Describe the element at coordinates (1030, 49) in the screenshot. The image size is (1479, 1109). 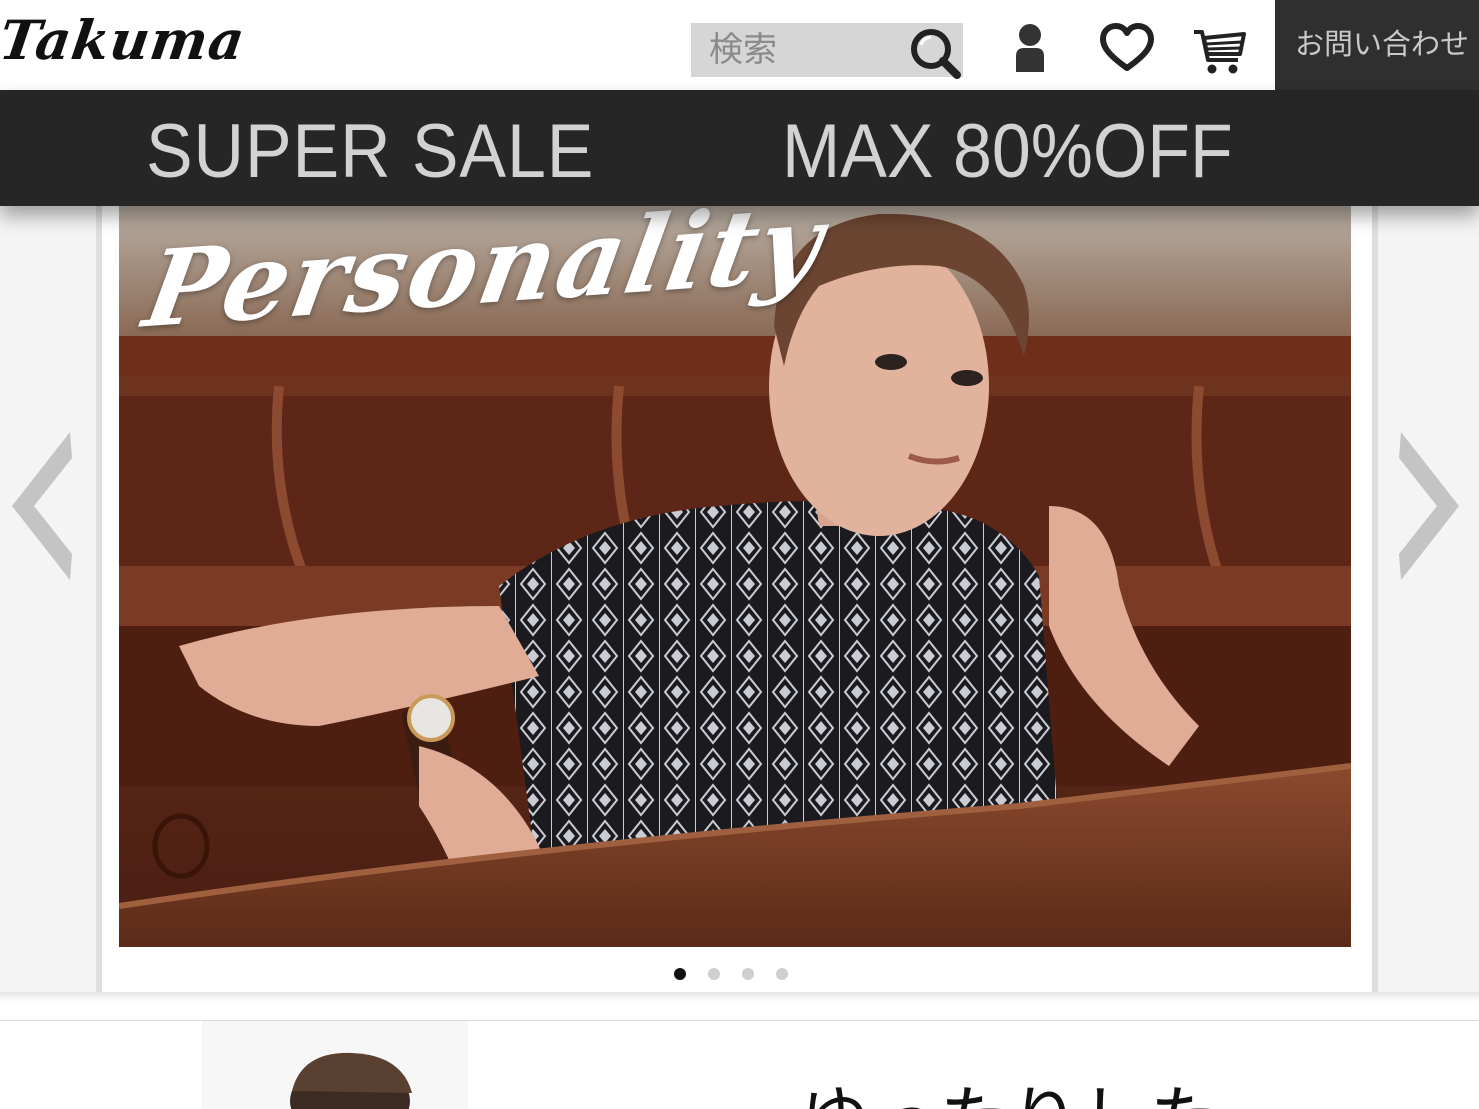
I see `user-icon` at that location.